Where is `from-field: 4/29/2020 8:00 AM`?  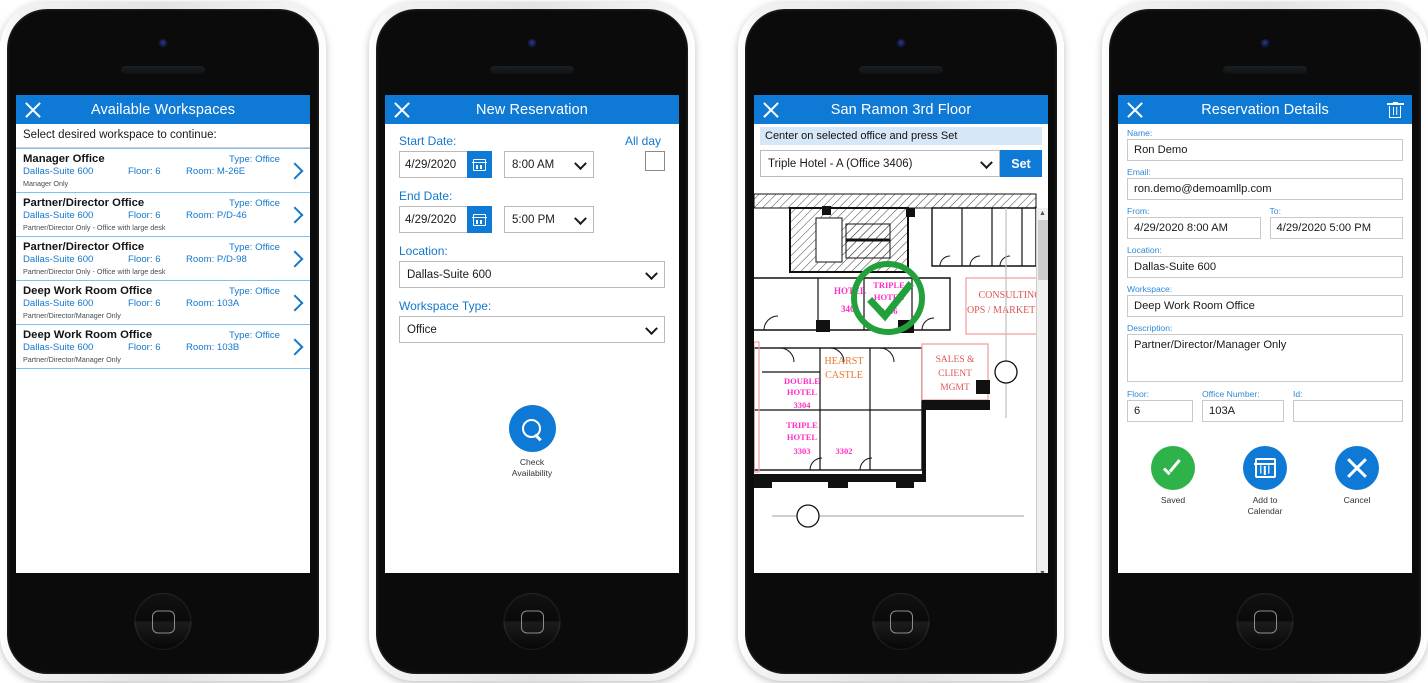 from-field: 4/29/2020 8:00 AM is located at coordinates (1194, 228).